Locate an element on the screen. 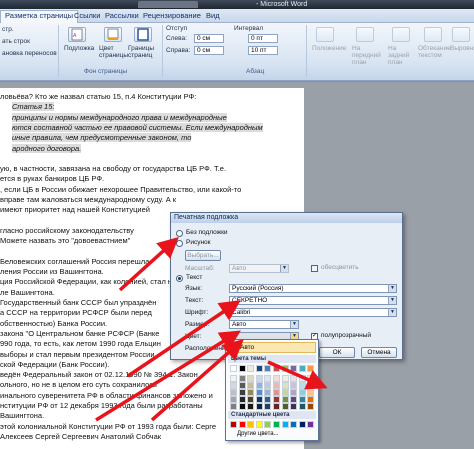 Image resolution: width=474 pixels, height=449 pixels. tab-mailings: Рассылки is located at coordinates (122, 16).